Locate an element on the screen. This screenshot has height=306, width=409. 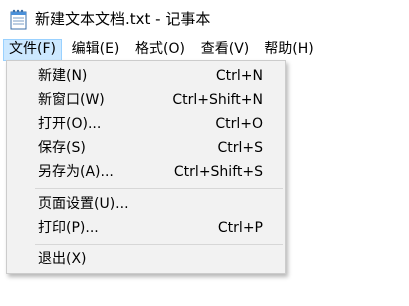
menu-item-shortcut: Ctrl+O is located at coordinates (239, 124).